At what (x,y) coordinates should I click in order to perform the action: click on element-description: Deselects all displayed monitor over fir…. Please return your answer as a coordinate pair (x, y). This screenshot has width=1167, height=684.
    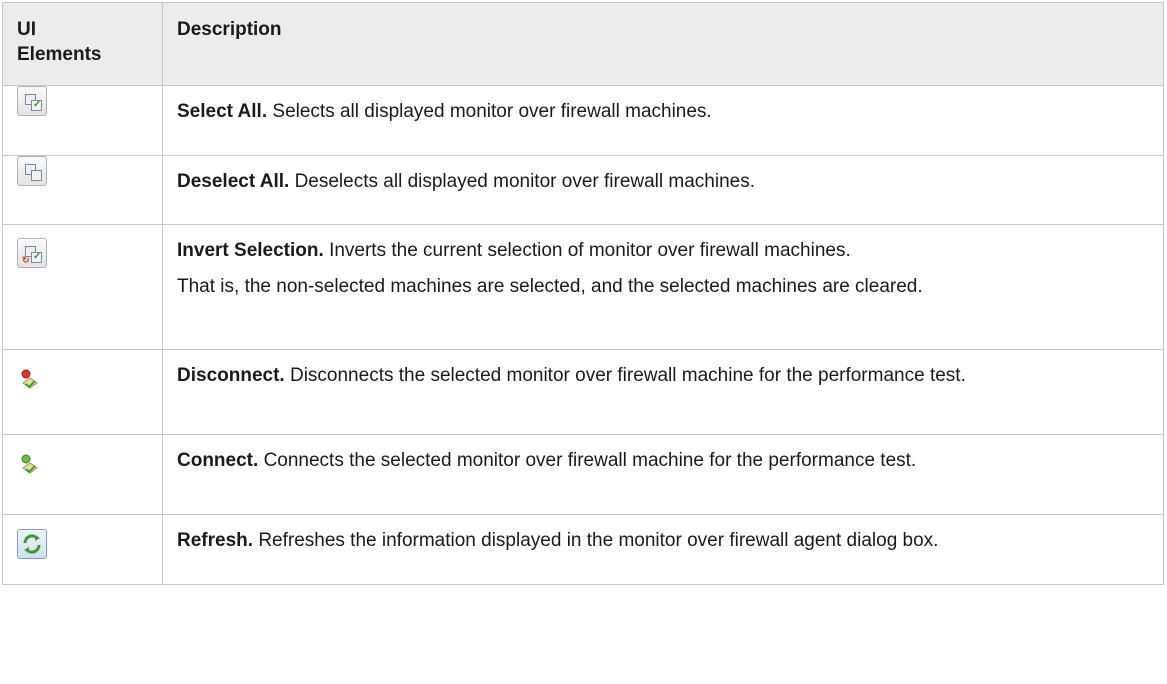
    Looking at the image, I should click on (524, 181).